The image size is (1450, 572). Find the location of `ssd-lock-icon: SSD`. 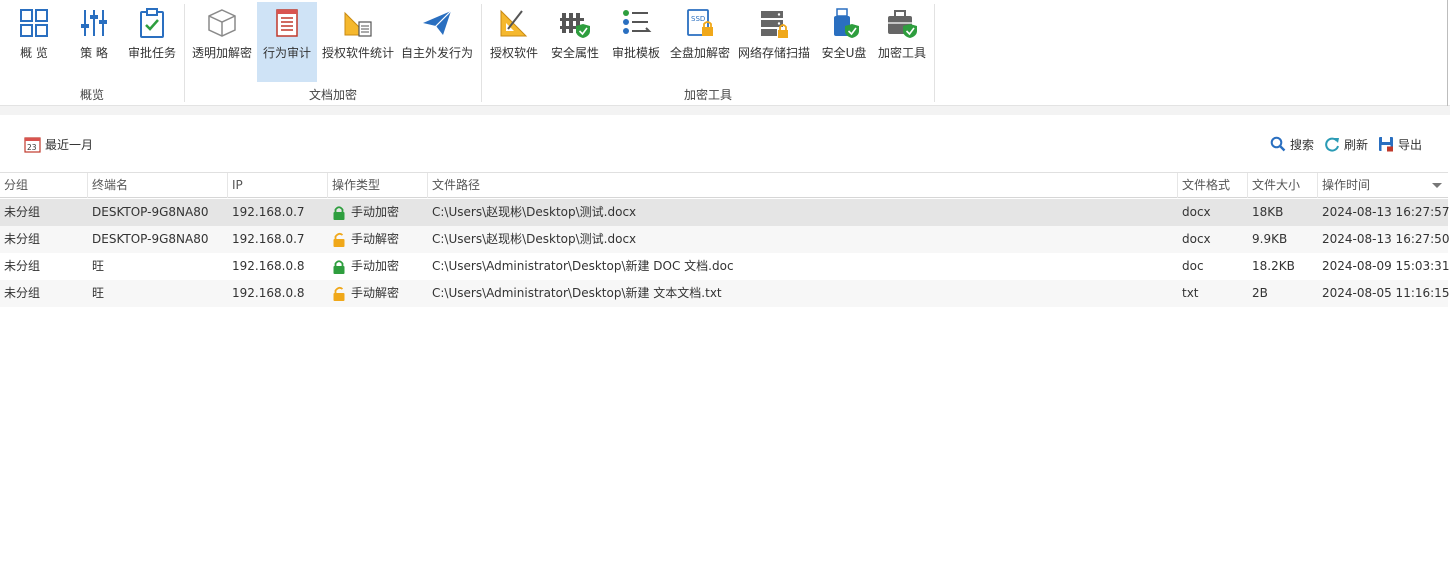

ssd-lock-icon: SSD is located at coordinates (700, 22).